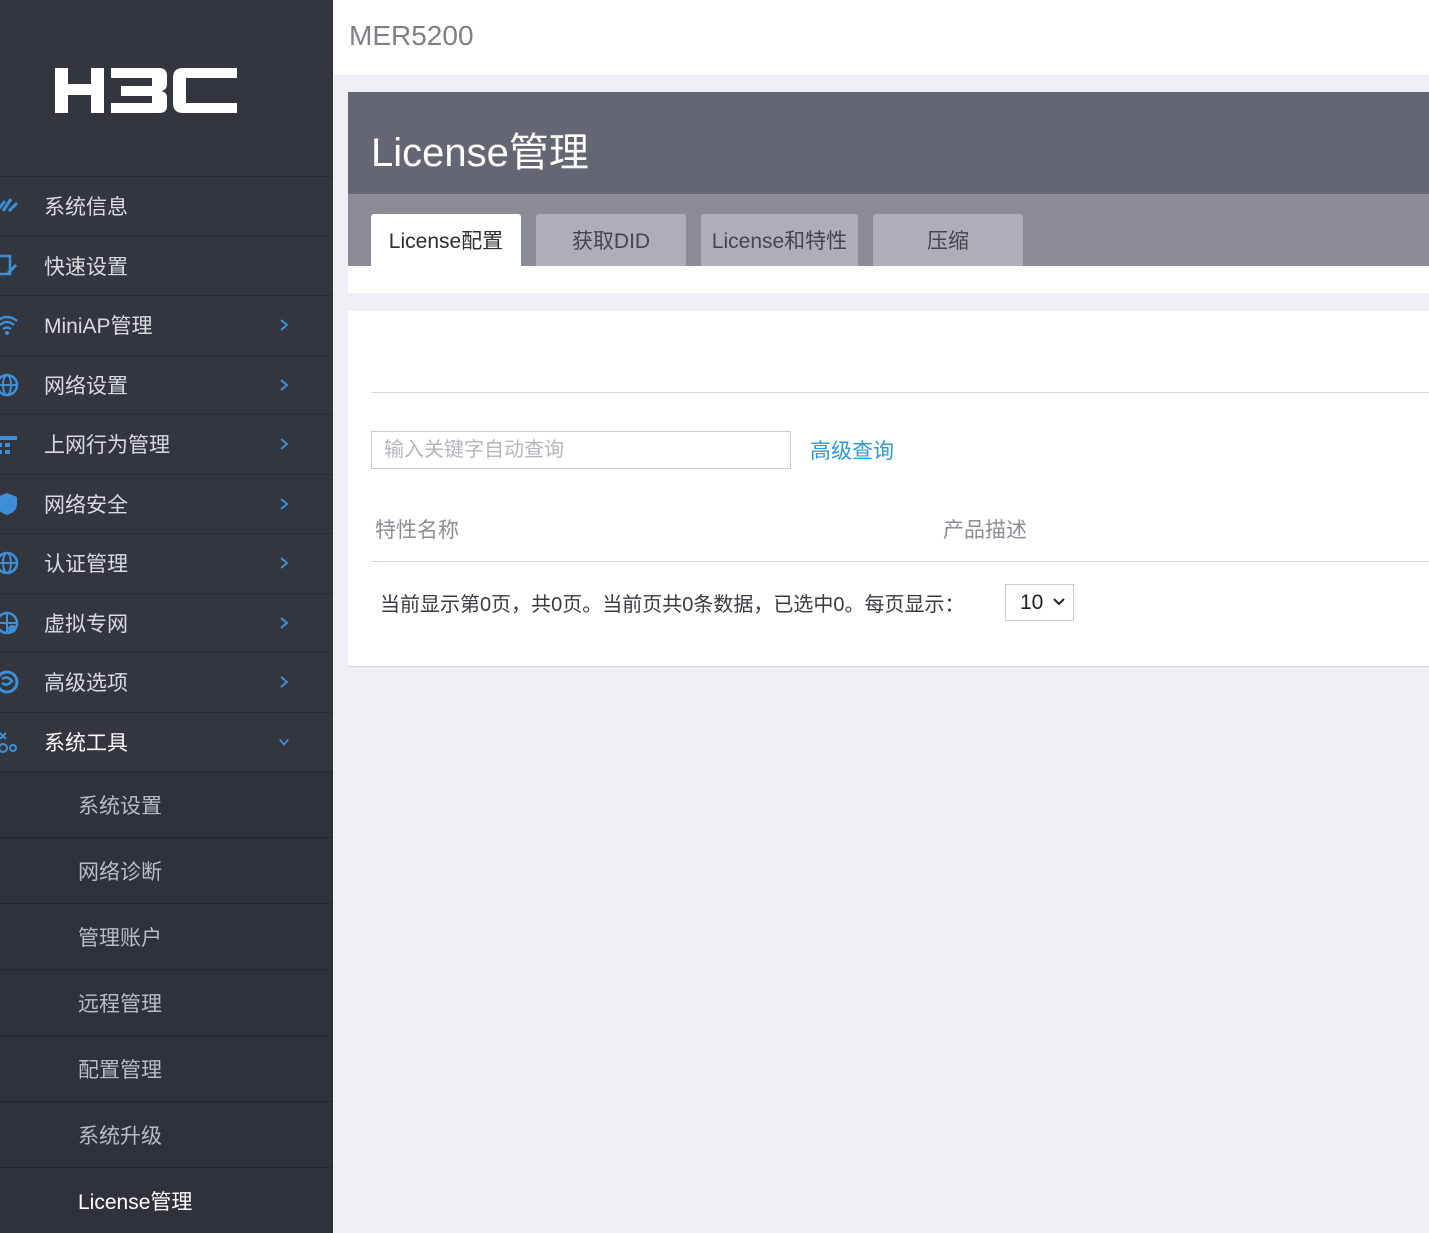 The width and height of the screenshot is (1429, 1233). What do you see at coordinates (672, 605) in the screenshot?
I see `pager-summary: 当前显示第0页，共0页。当前页共0条数据，已选中0。每页显示：` at bounding box center [672, 605].